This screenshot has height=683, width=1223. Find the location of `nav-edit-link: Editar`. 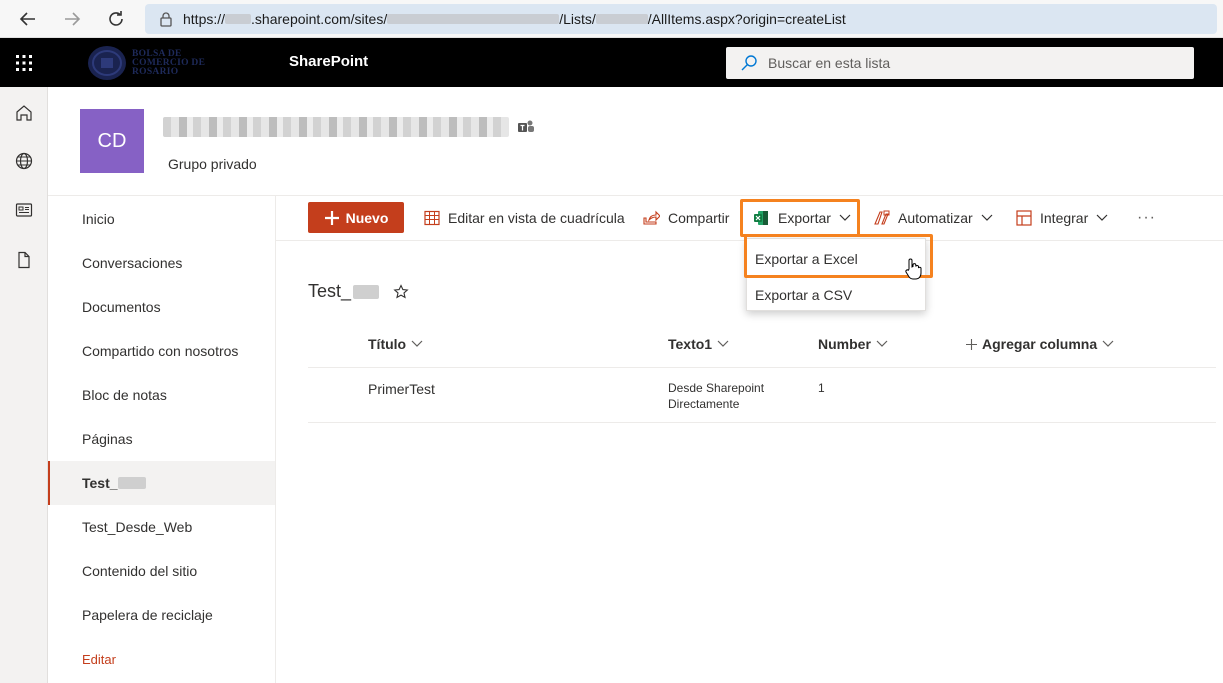

nav-edit-link: Editar is located at coordinates (161, 659).